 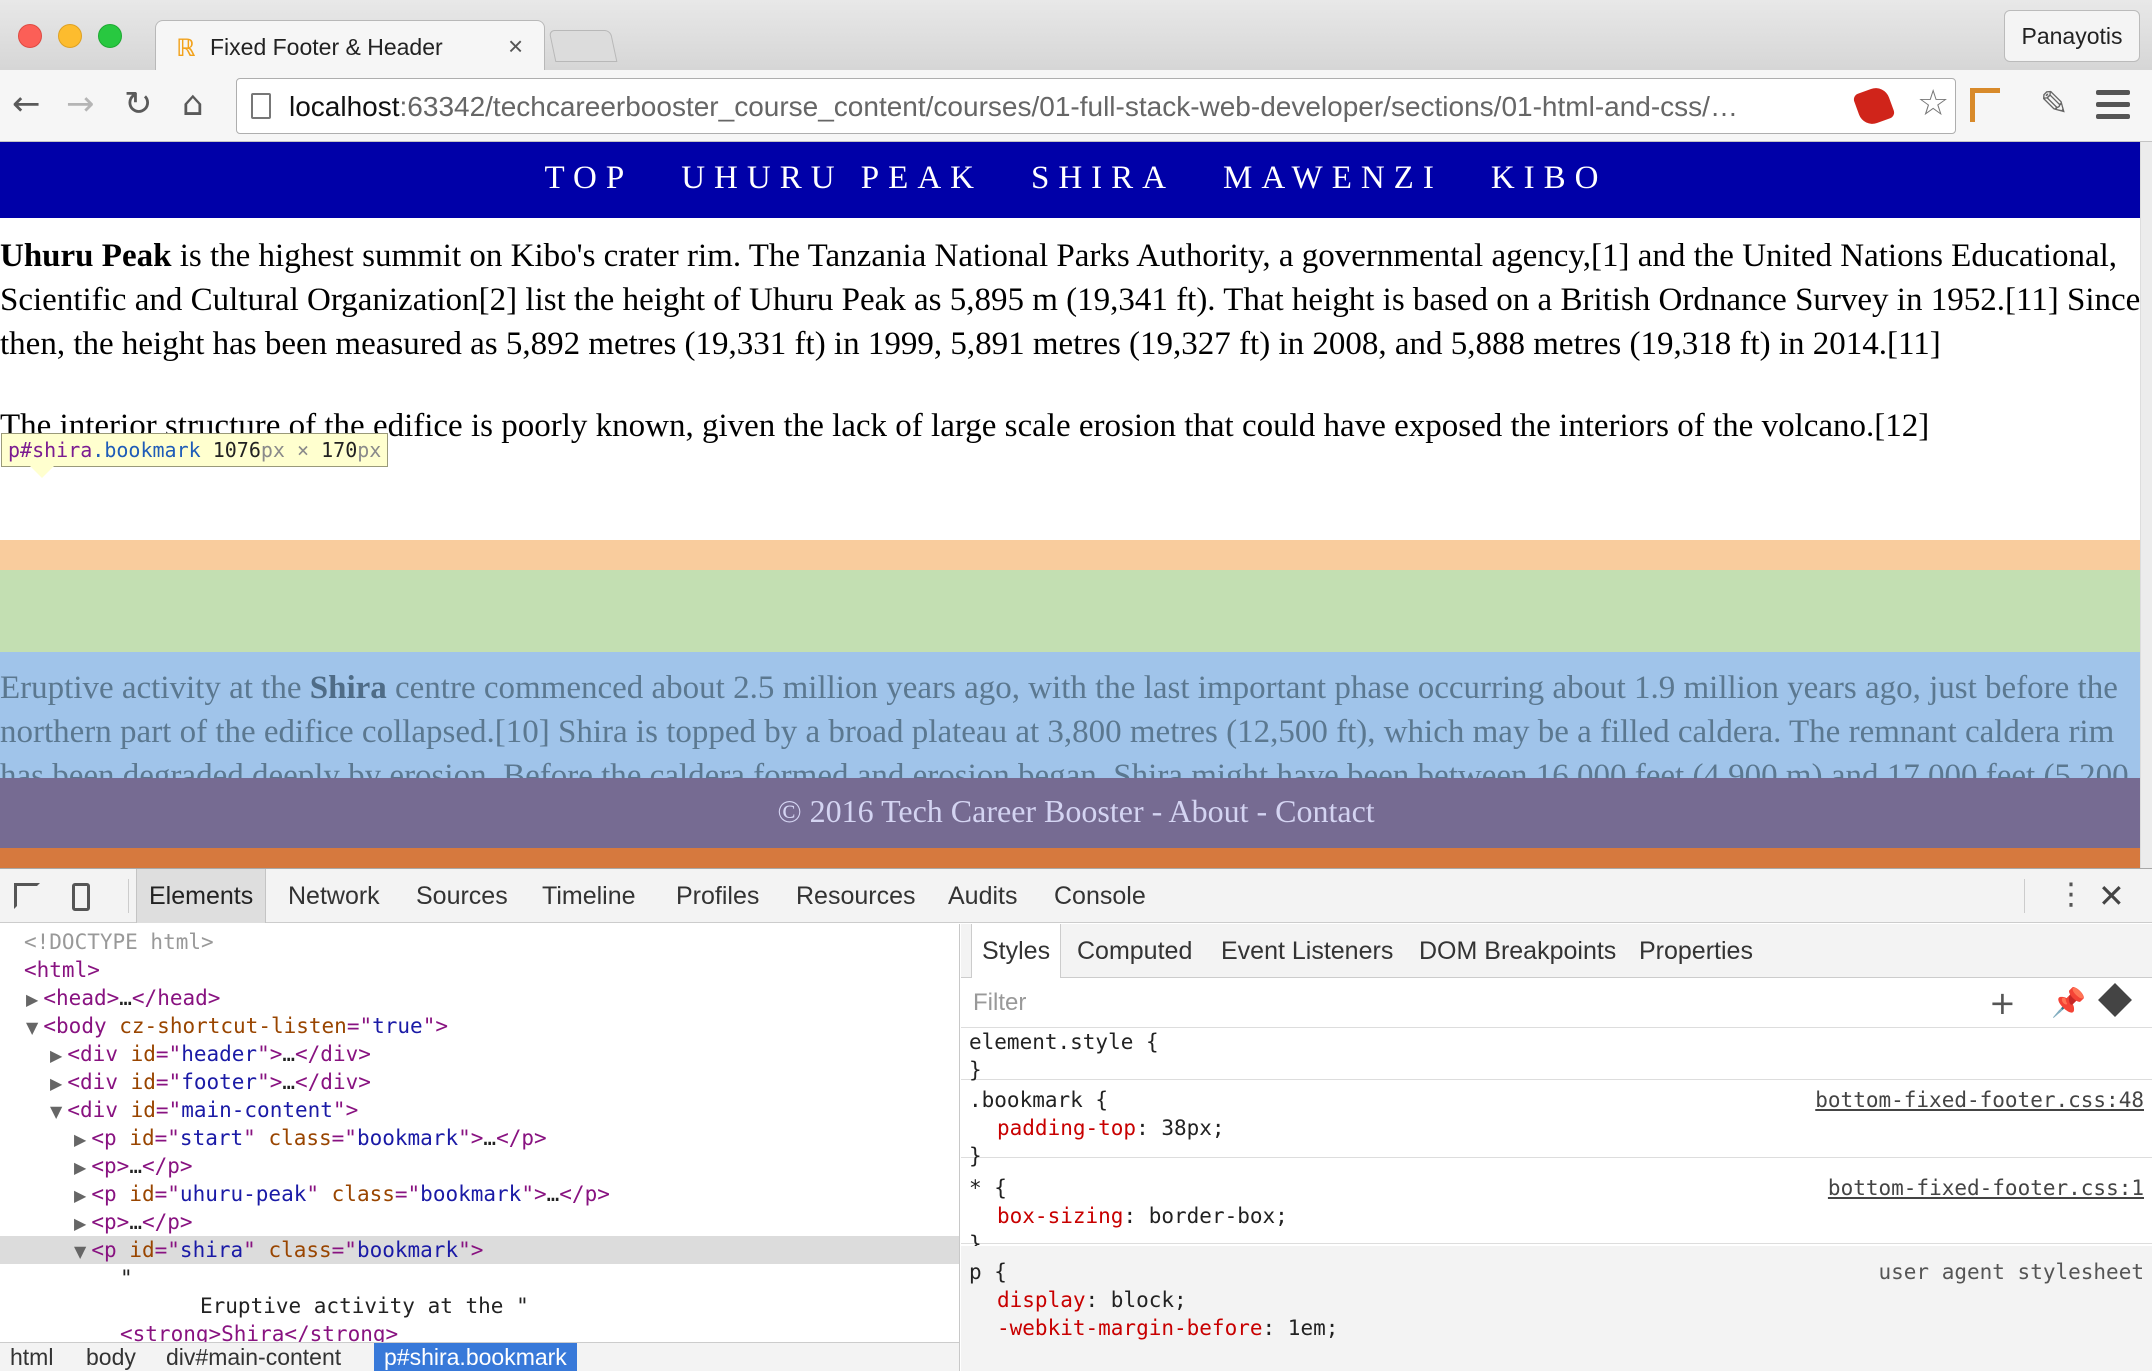 I want to click on back-icon: ←, so click(x=26, y=104).